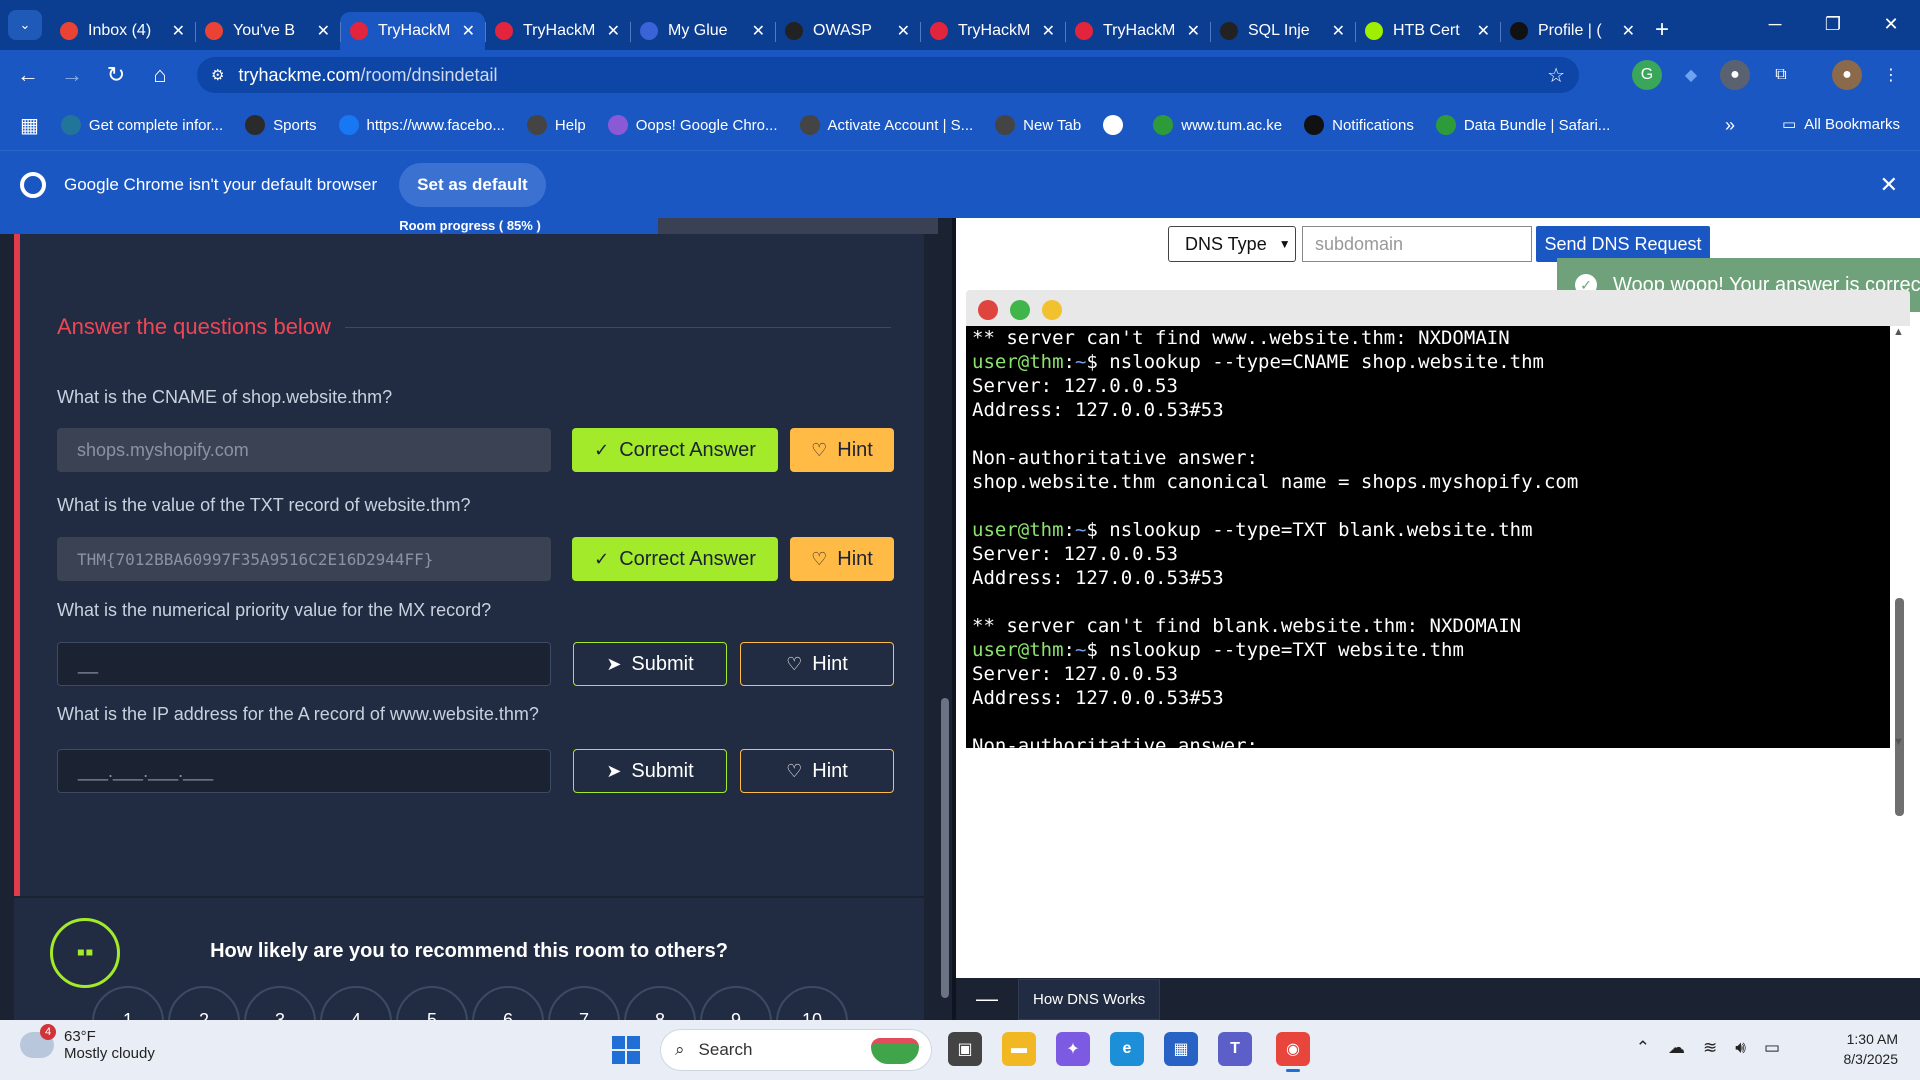  Describe the element at coordinates (945, 619) in the screenshot. I see `left-scrollbar` at that location.